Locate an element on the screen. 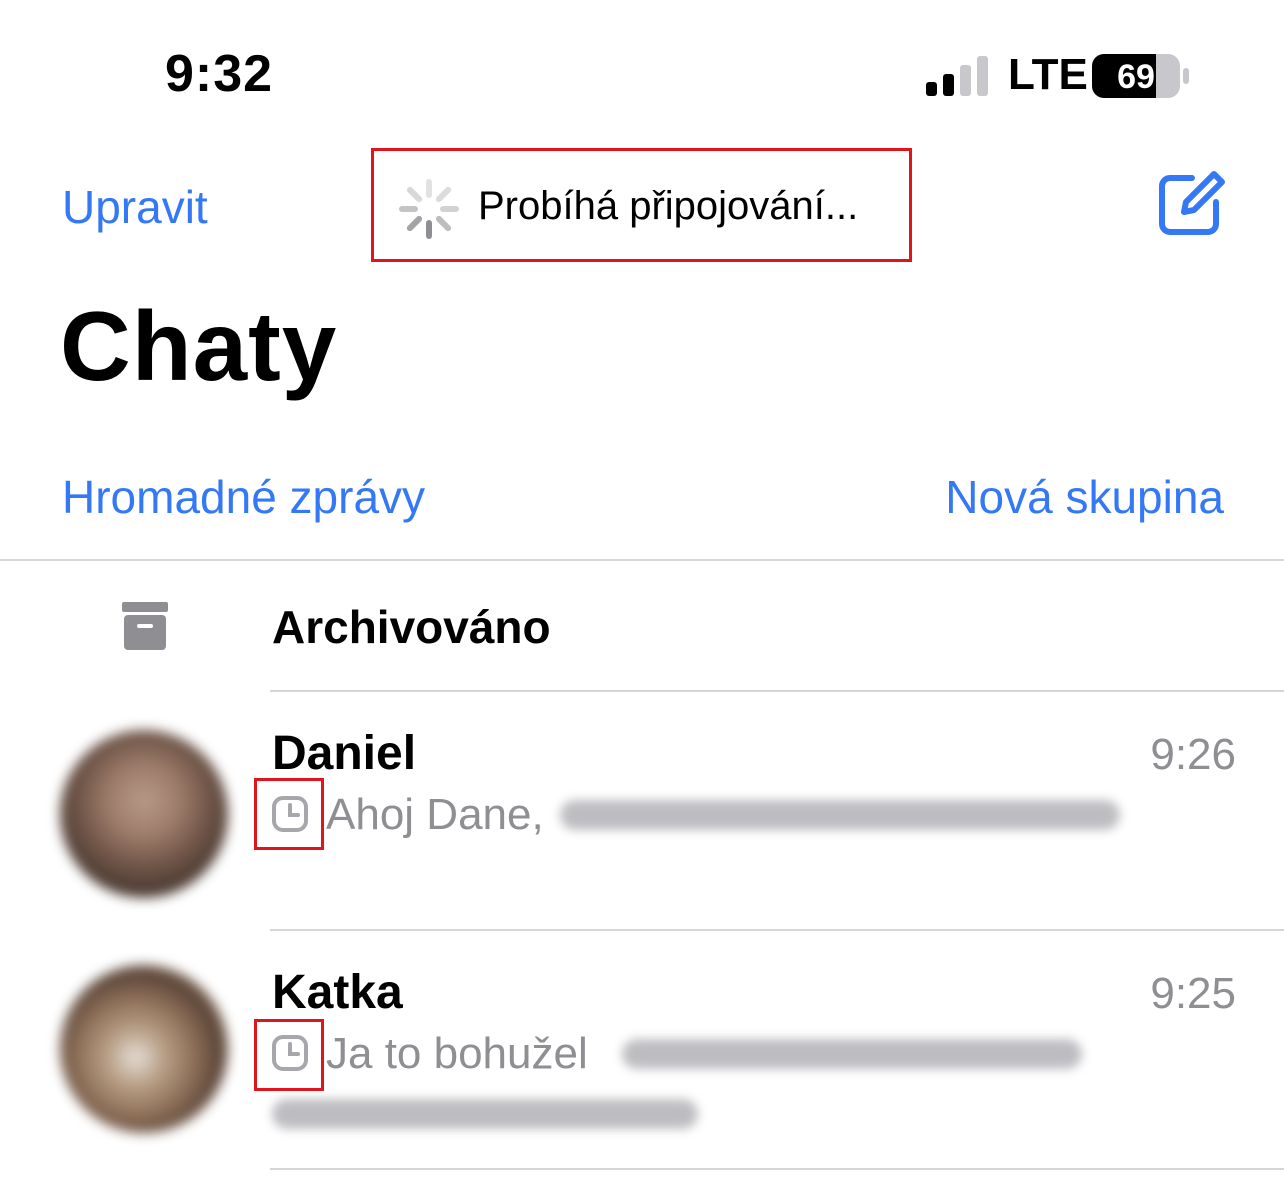 Image resolution: width=1284 pixels, height=1182 pixels. compose-icon is located at coordinates (1191, 203).